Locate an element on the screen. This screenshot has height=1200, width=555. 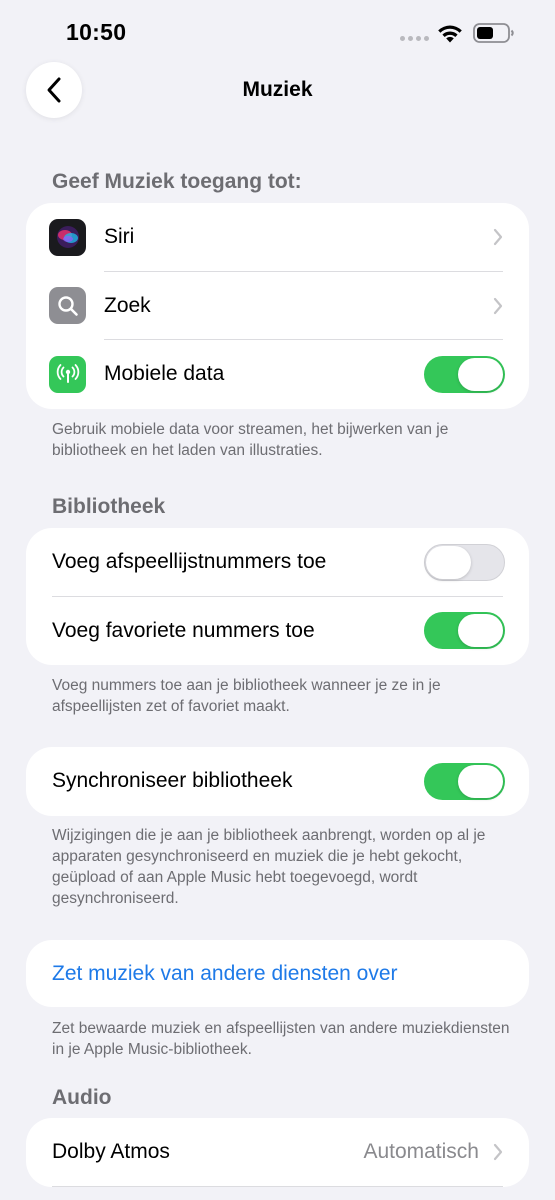
sync-library-toggle is located at coordinates (464, 781).